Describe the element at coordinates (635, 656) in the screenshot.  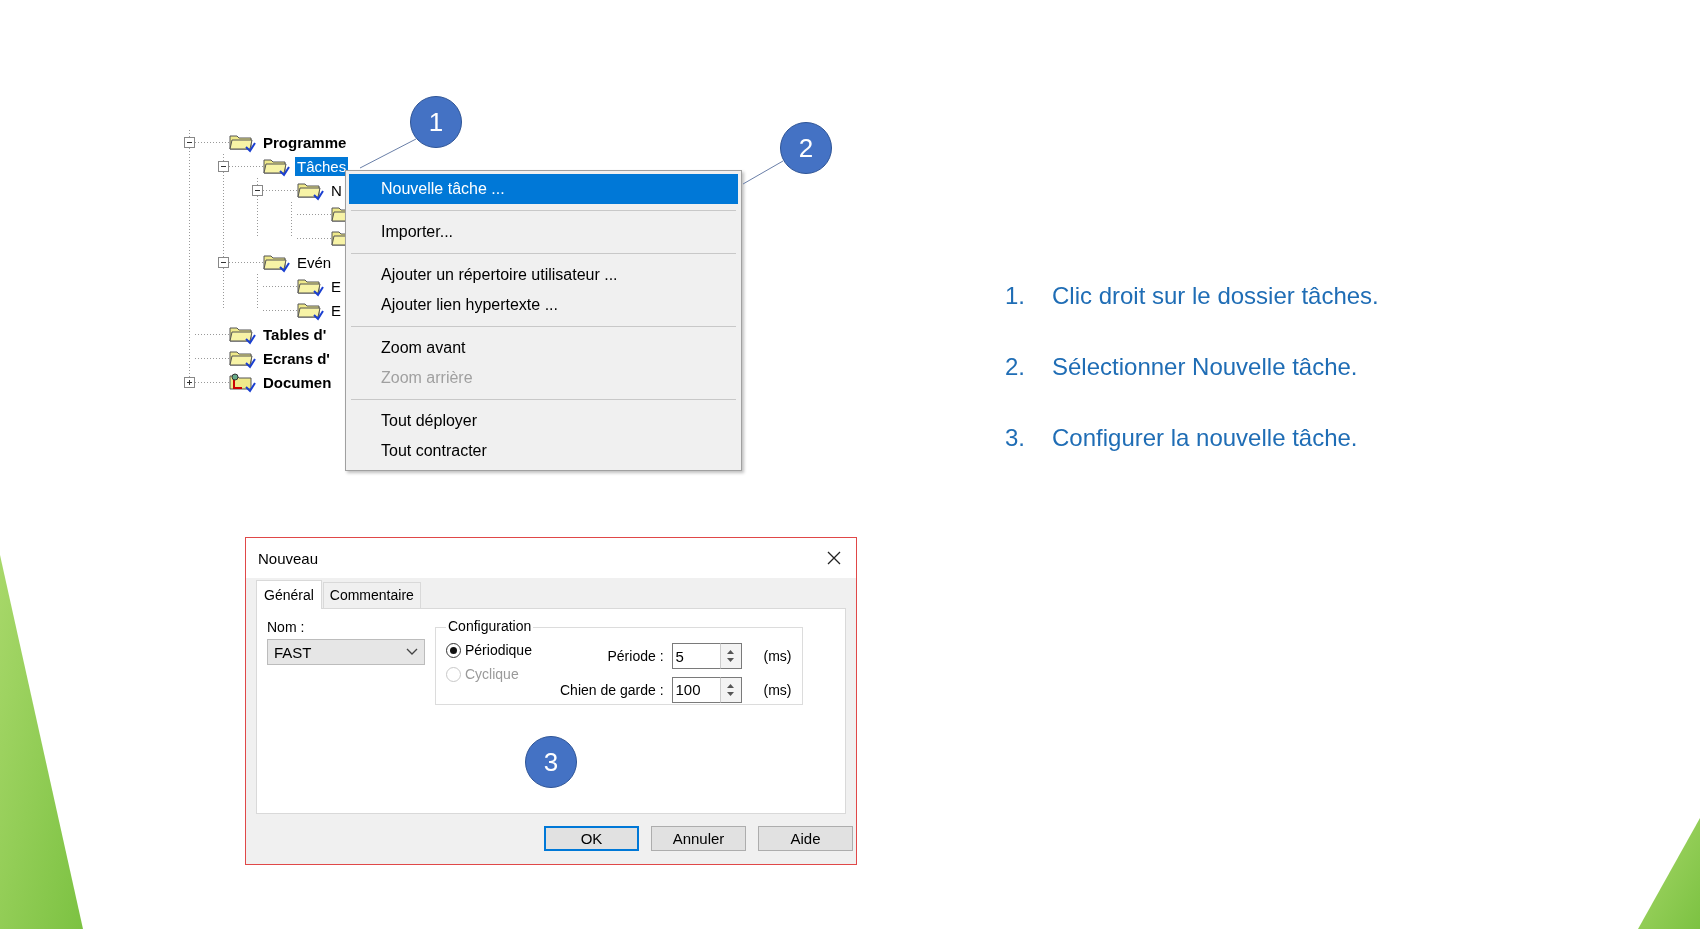
I see `field-label: Période :` at that location.